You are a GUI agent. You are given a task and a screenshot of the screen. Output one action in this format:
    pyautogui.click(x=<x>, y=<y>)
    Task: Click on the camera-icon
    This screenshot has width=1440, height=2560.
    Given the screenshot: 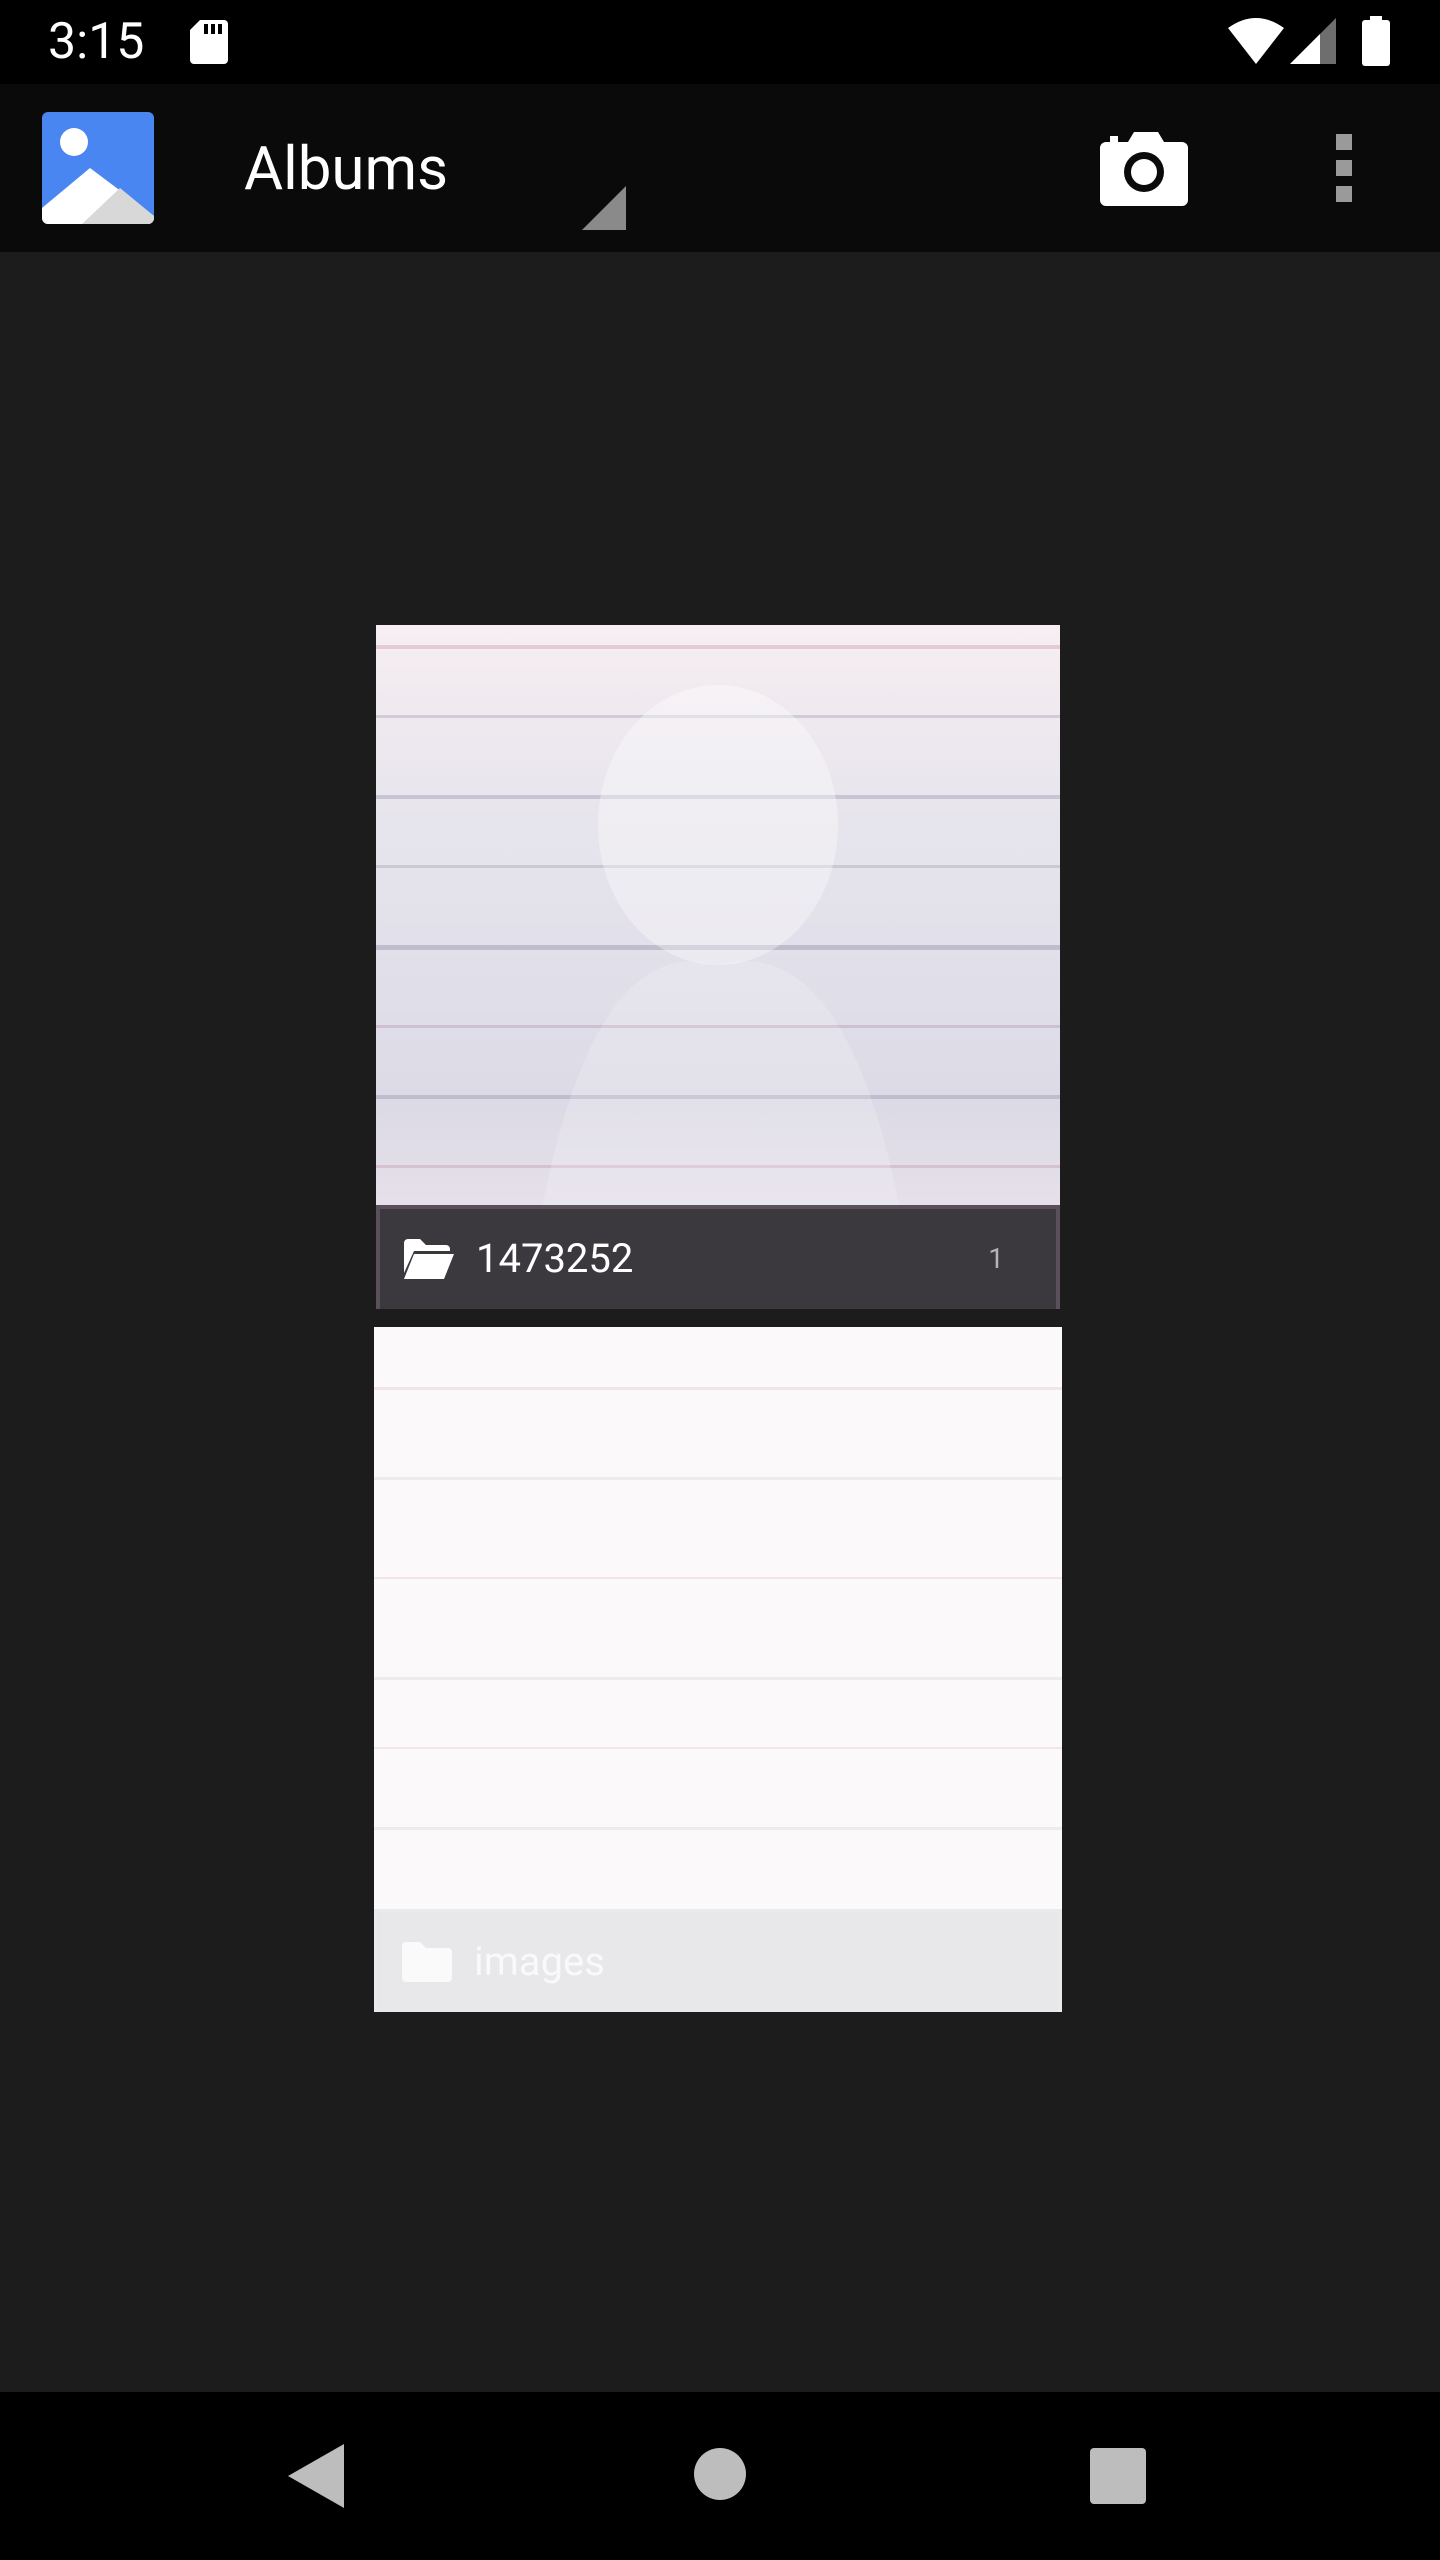 What is the action you would take?
    pyautogui.click(x=1144, y=168)
    